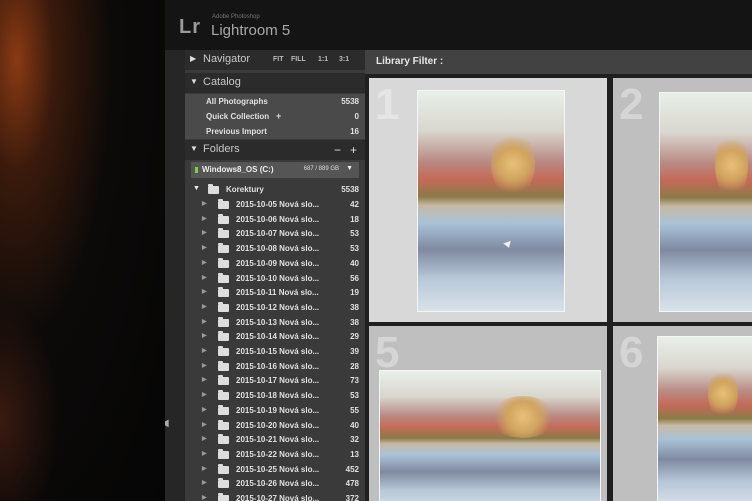  Describe the element at coordinates (236, 17) in the screenshot. I see `brand-small: Adobe Photoshop` at that location.